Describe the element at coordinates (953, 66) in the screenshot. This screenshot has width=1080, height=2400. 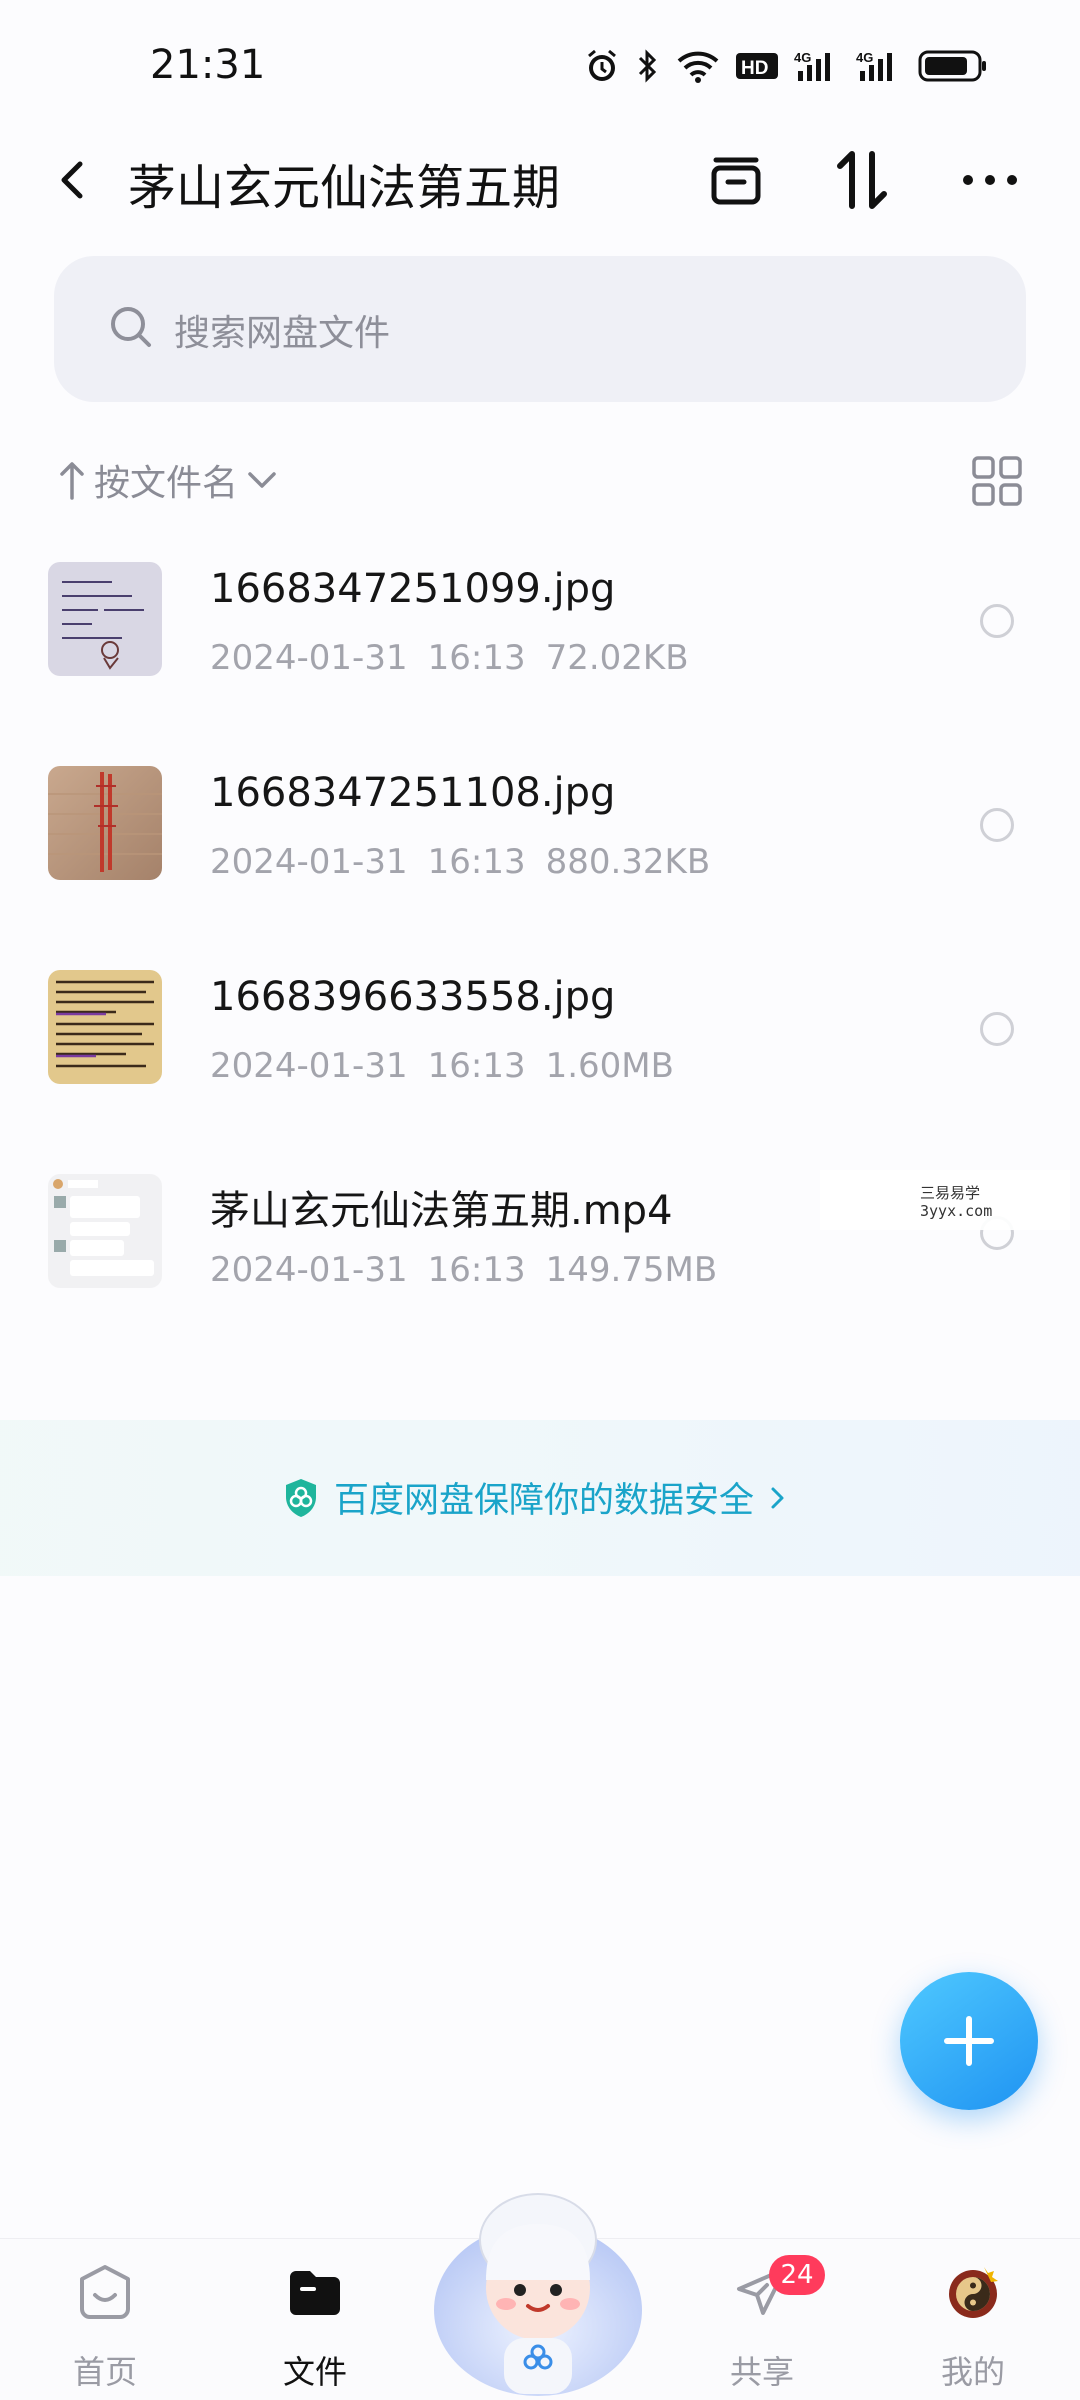
I see `battery-icon` at that location.